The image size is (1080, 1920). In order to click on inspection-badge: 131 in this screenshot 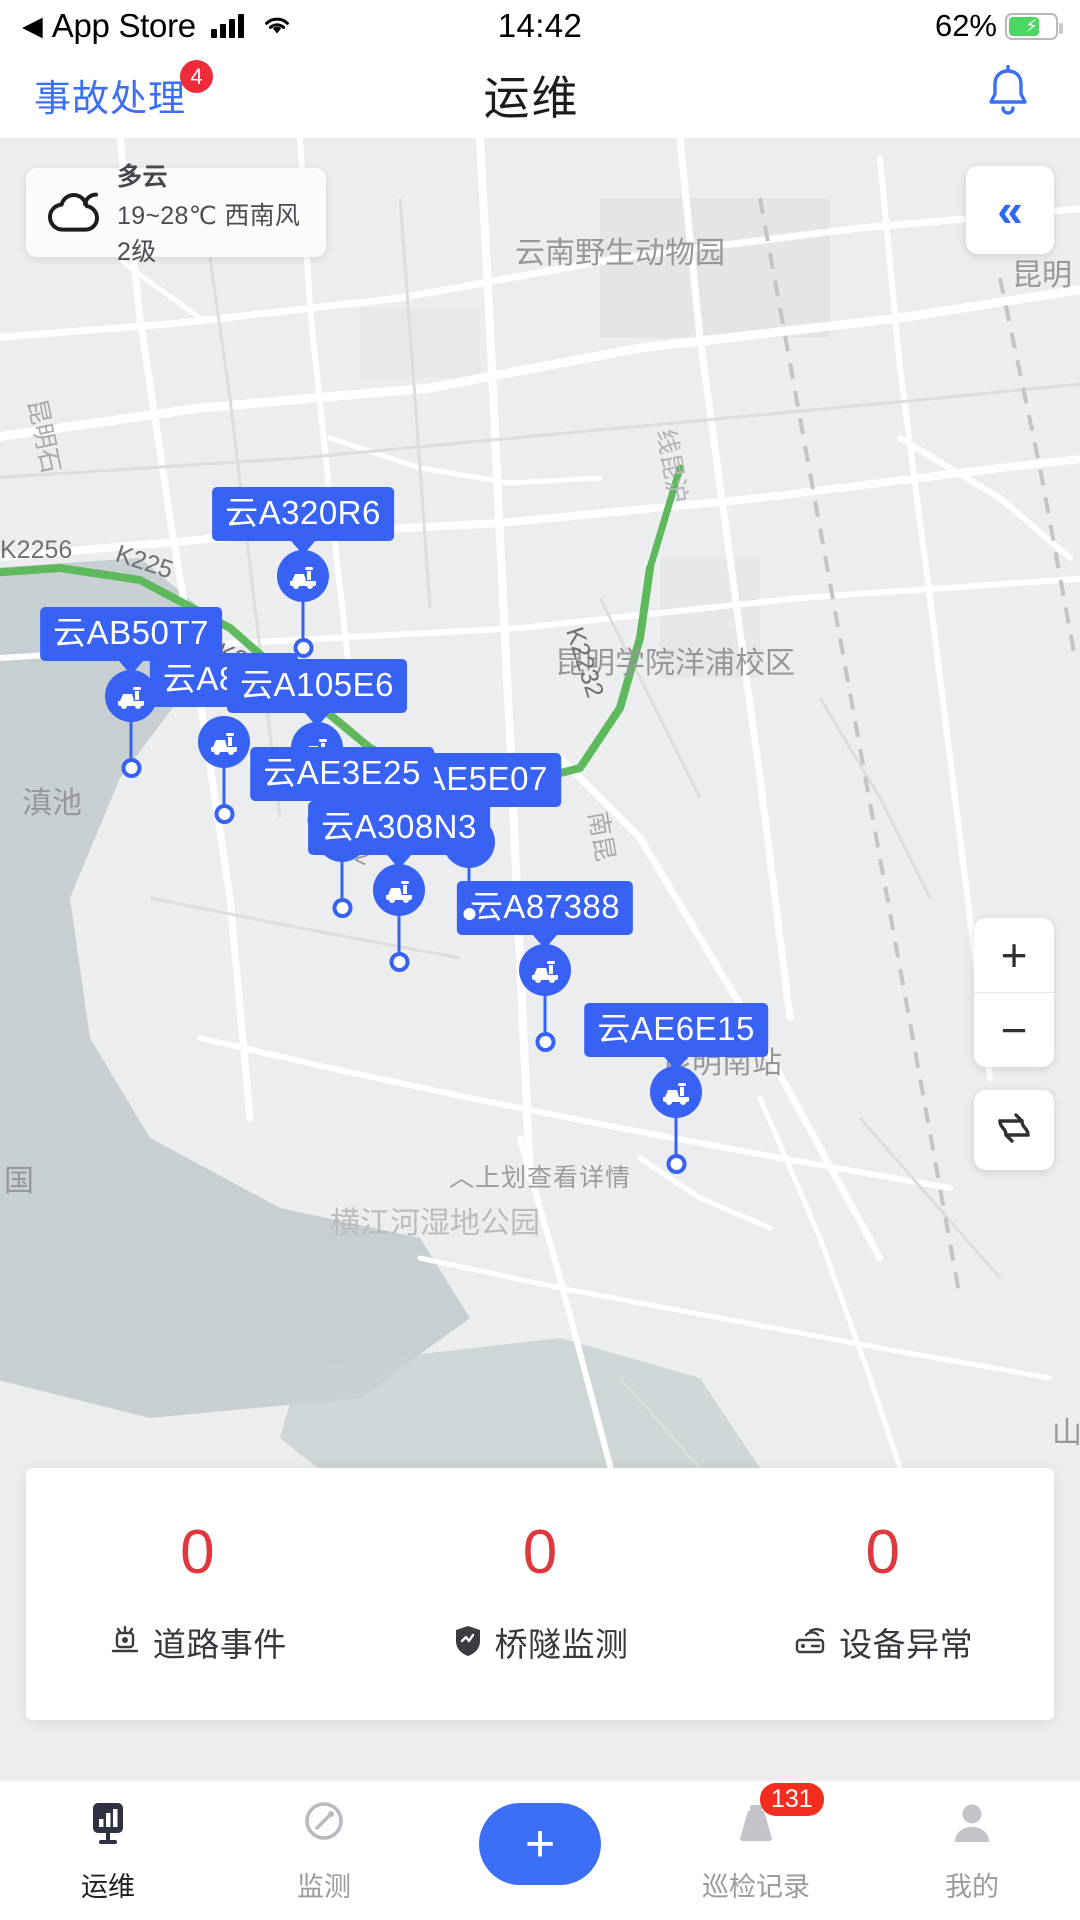, I will do `click(792, 1799)`.